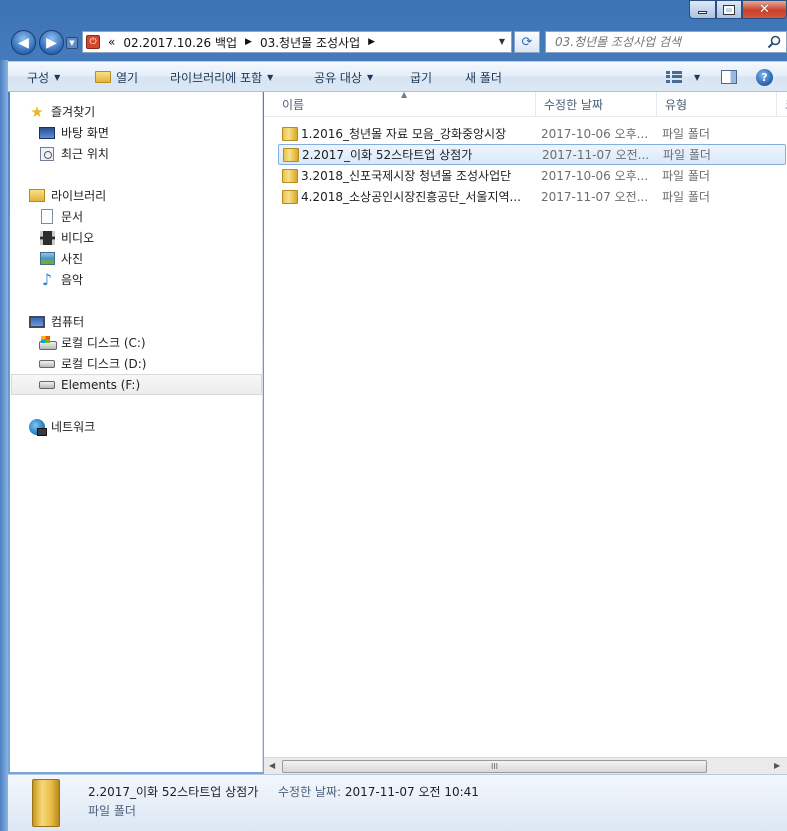  What do you see at coordinates (78, 238) in the screenshot?
I see `nav-videos-label: 비디오` at bounding box center [78, 238].